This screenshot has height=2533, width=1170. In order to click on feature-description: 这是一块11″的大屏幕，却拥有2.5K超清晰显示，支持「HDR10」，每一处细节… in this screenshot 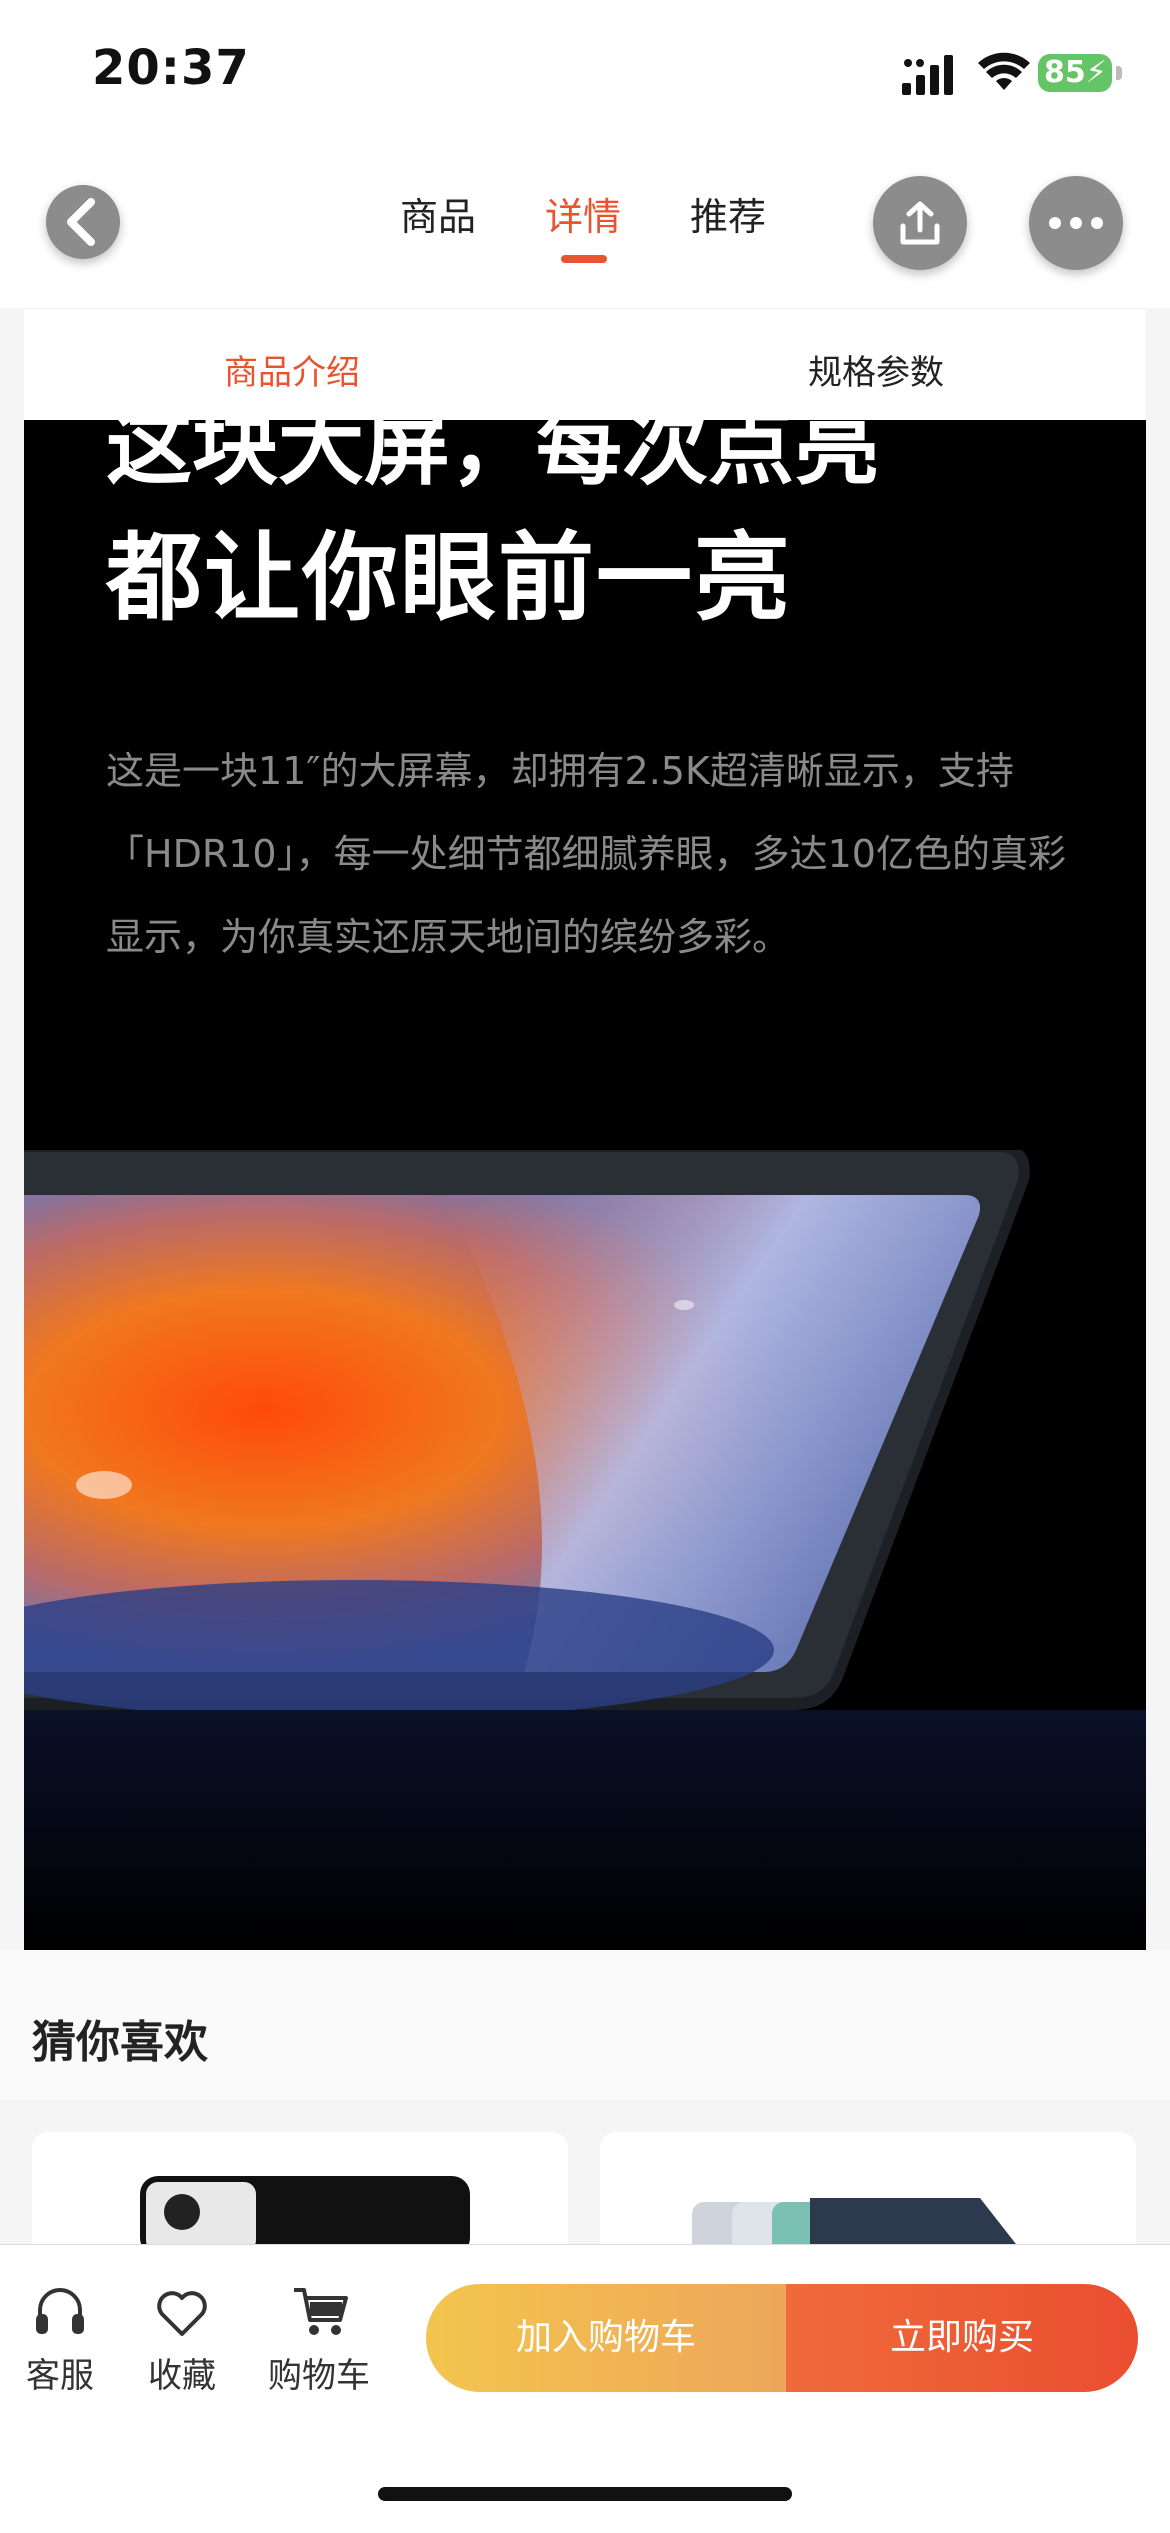, I will do `click(586, 854)`.